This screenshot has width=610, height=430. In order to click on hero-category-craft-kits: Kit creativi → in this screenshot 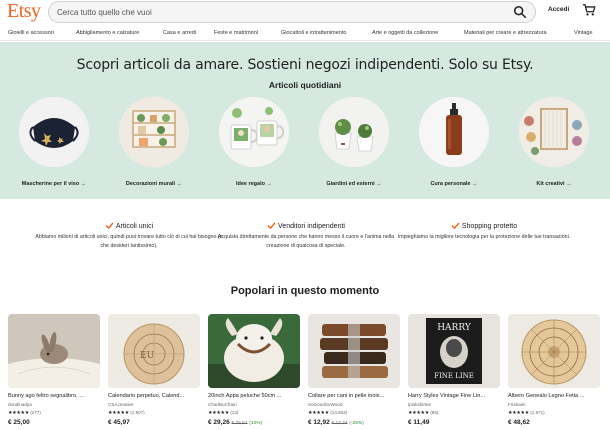, I will do `click(554, 147)`.